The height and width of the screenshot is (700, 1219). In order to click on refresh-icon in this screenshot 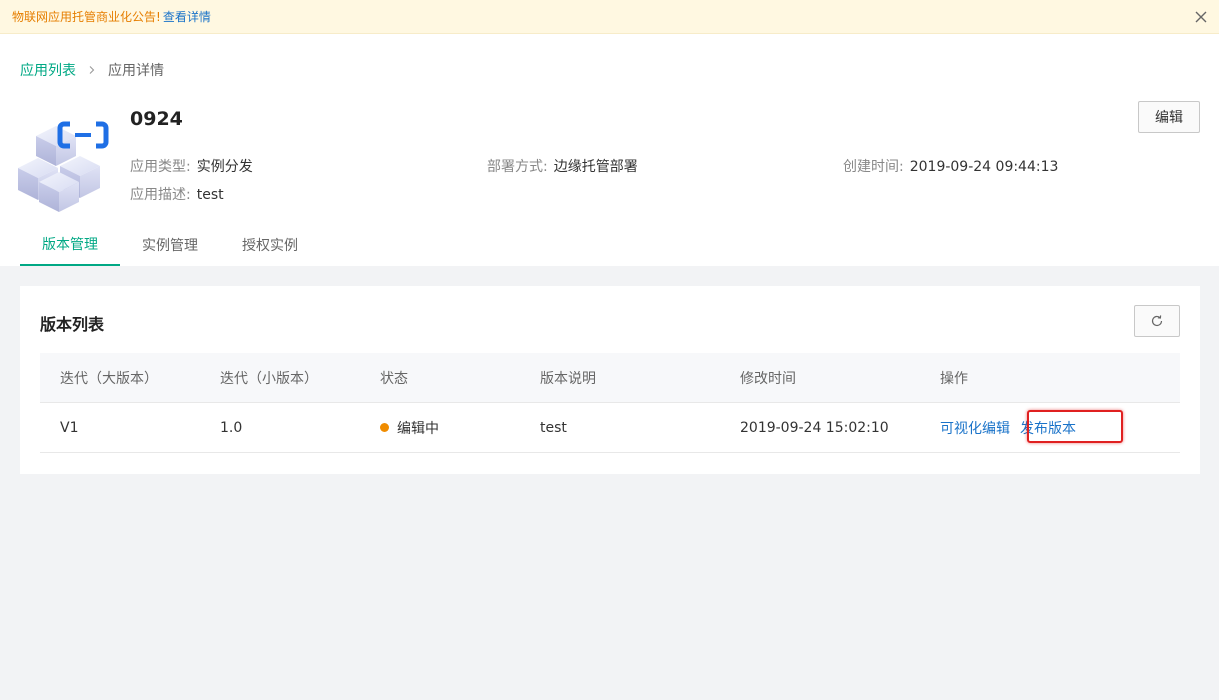, I will do `click(1157, 321)`.